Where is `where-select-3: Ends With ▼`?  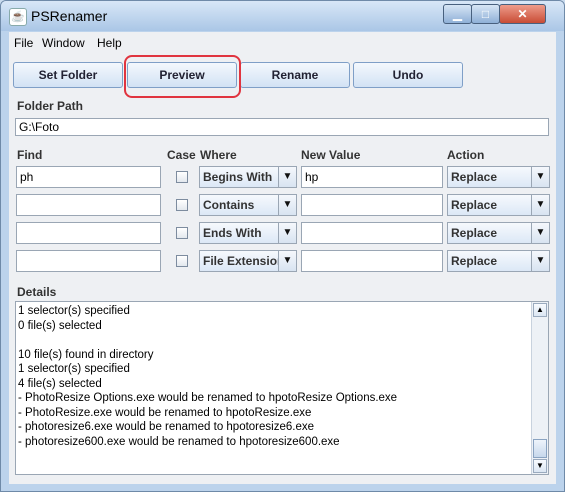 where-select-3: Ends With ▼ is located at coordinates (248, 233).